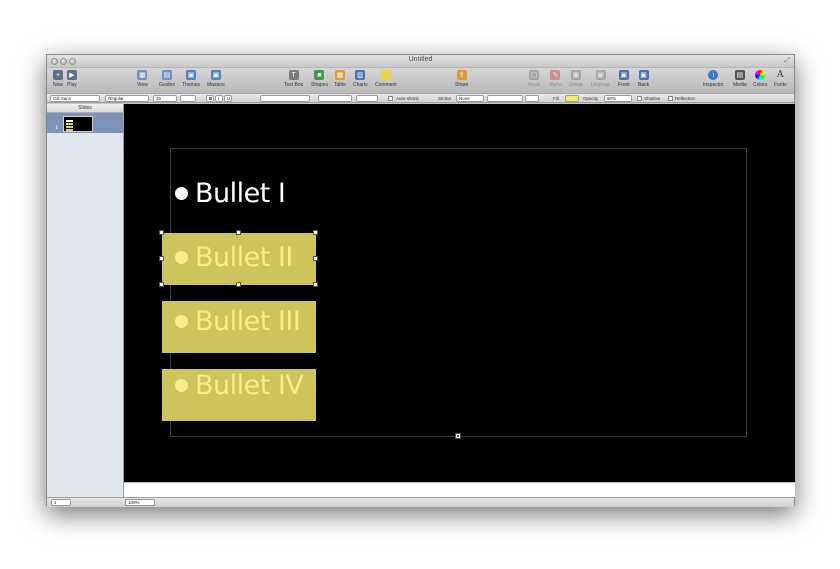 Image resolution: width=840 pixels, height=569 pixels. Describe the element at coordinates (572, 98) in the screenshot. I see `fill-color-well` at that location.